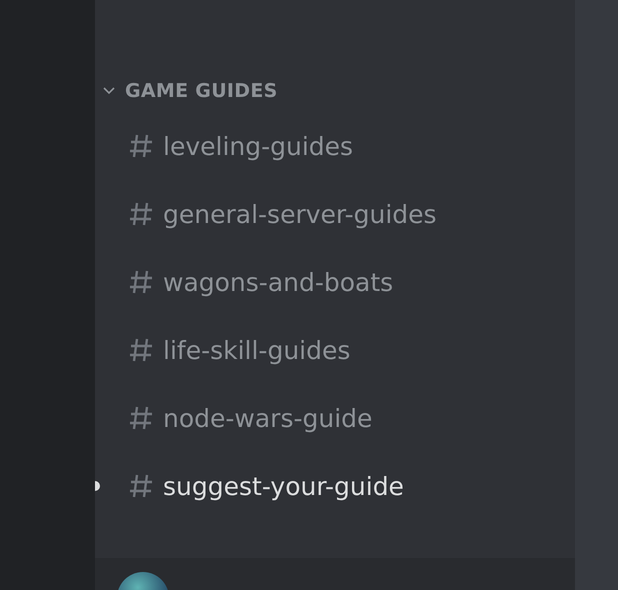 Image resolution: width=618 pixels, height=590 pixels. What do you see at coordinates (335, 91) in the screenshot?
I see `category-header: GAME GUIDES` at bounding box center [335, 91].